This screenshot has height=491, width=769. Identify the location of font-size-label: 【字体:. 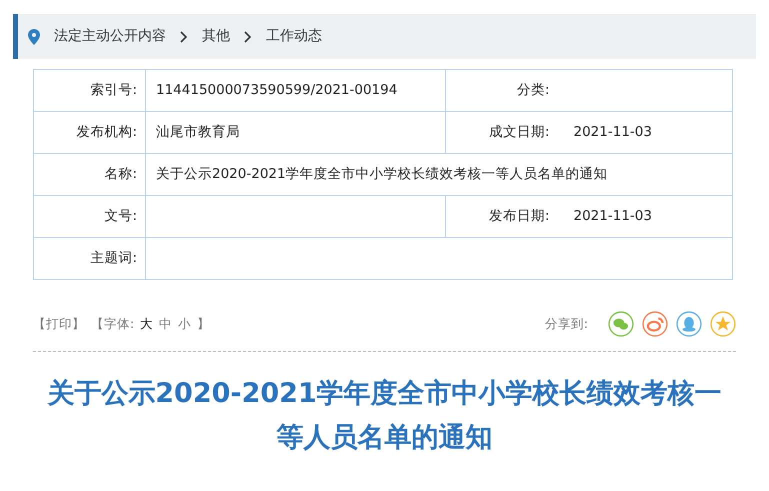
(112, 323).